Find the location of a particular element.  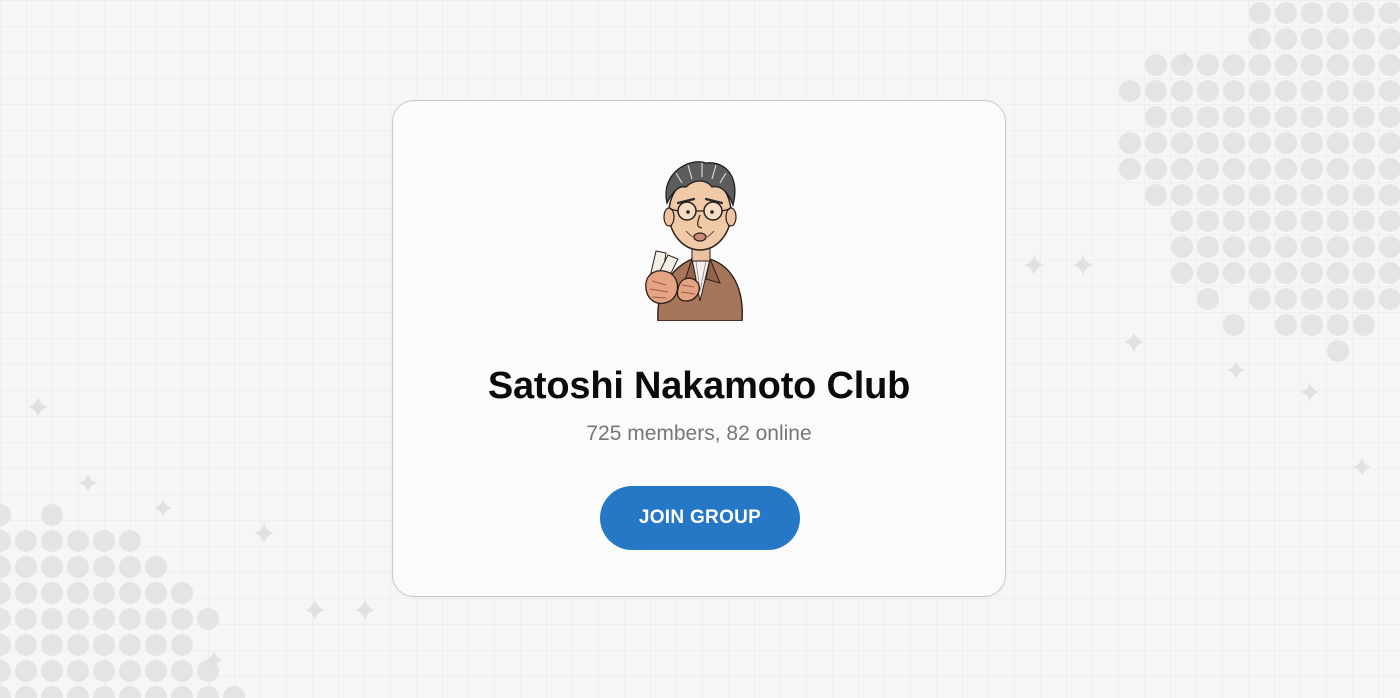

join-group-button: JOIN GROUP is located at coordinates (700, 518).